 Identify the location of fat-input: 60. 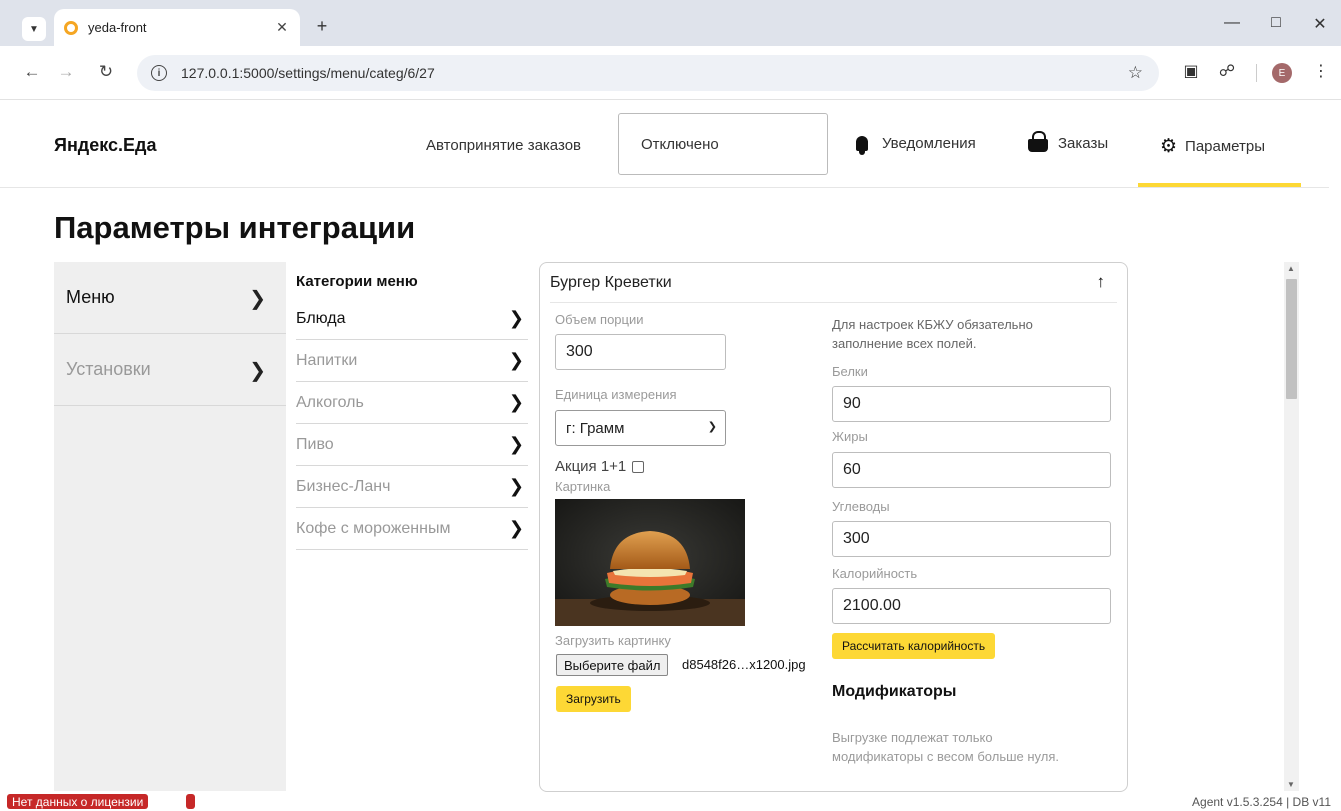
(971, 470).